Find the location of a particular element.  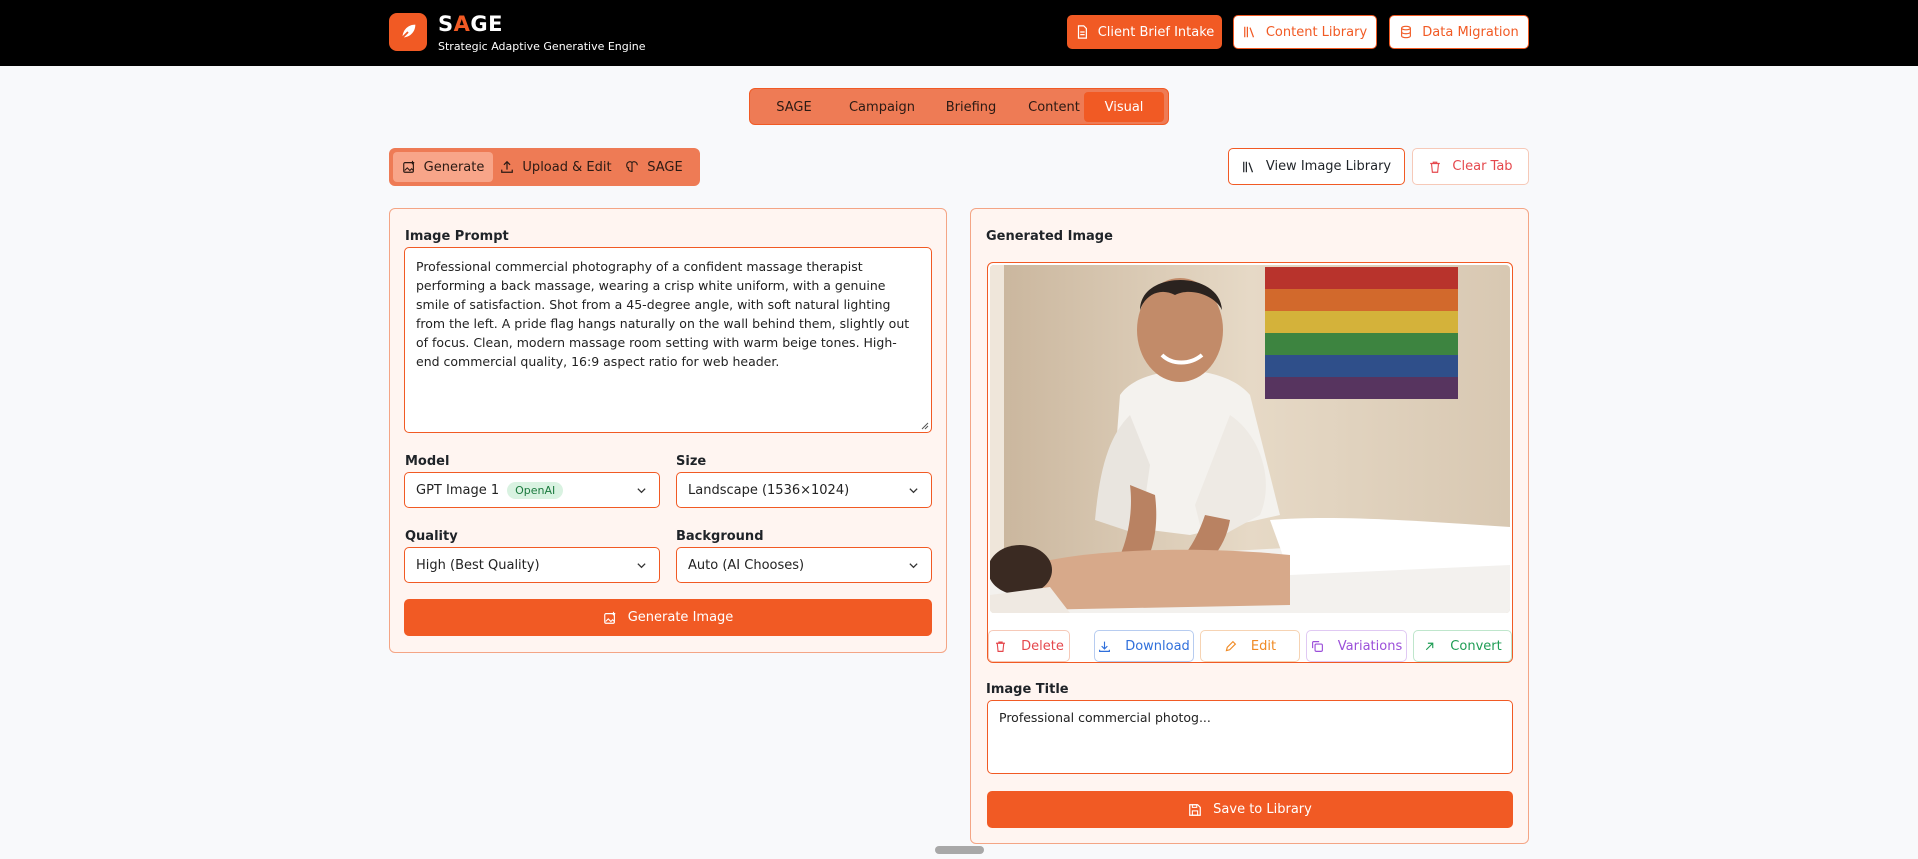

model-value: GPT Image 1 is located at coordinates (458, 490).